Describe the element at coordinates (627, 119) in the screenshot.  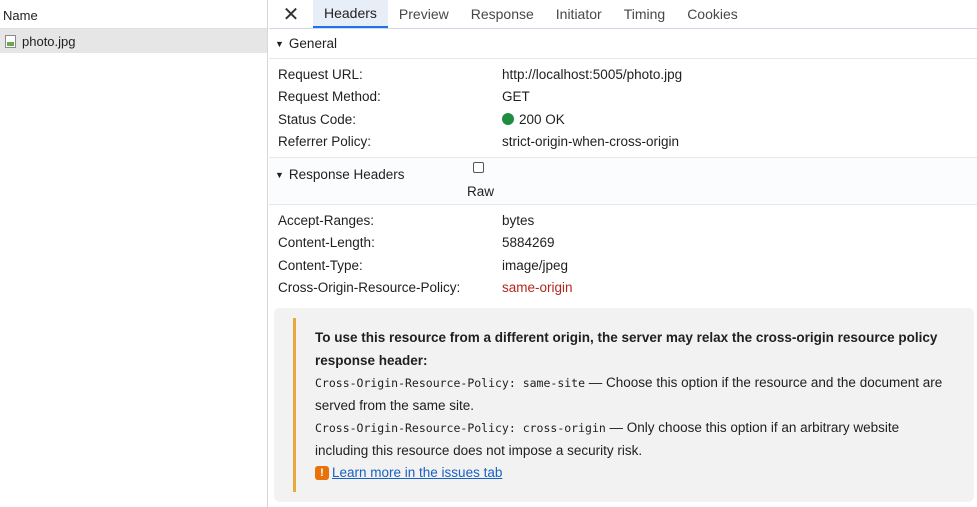
I see `header-row: Status Code: 200 OK` at that location.